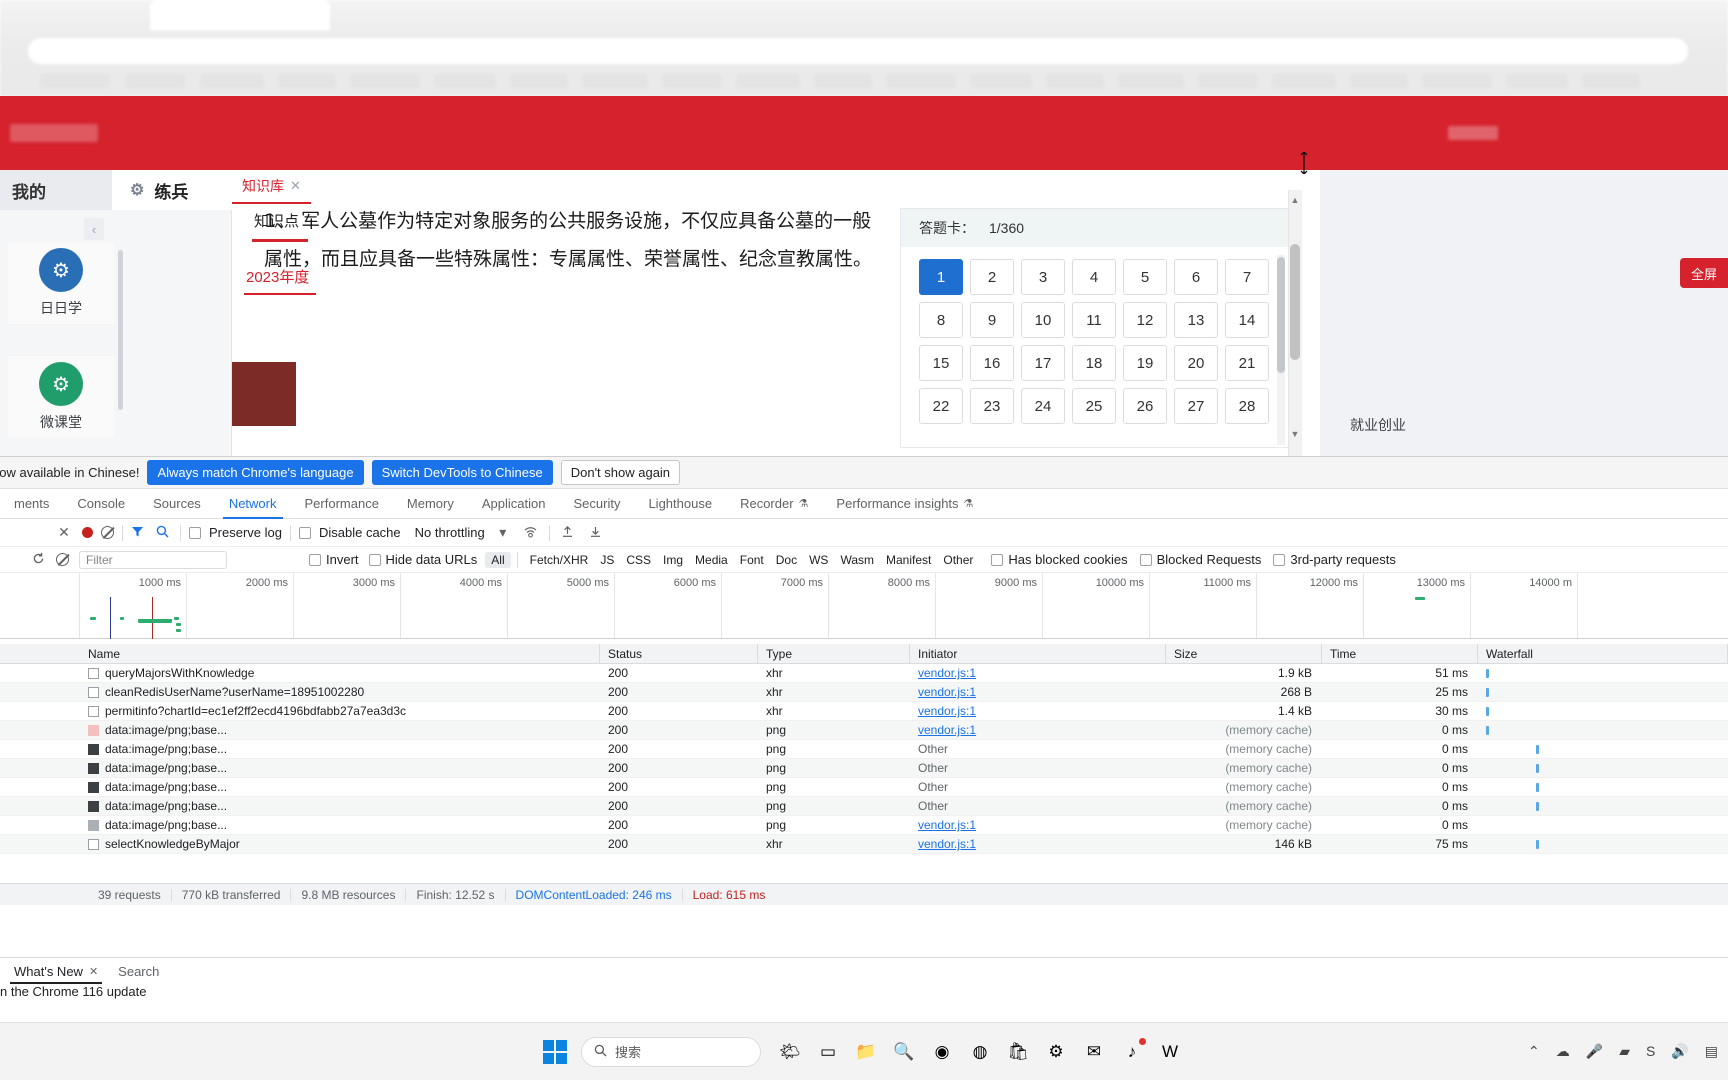 This screenshot has height=1080, width=1728. I want to click on devtools-tab-application: Application, so click(514, 504).